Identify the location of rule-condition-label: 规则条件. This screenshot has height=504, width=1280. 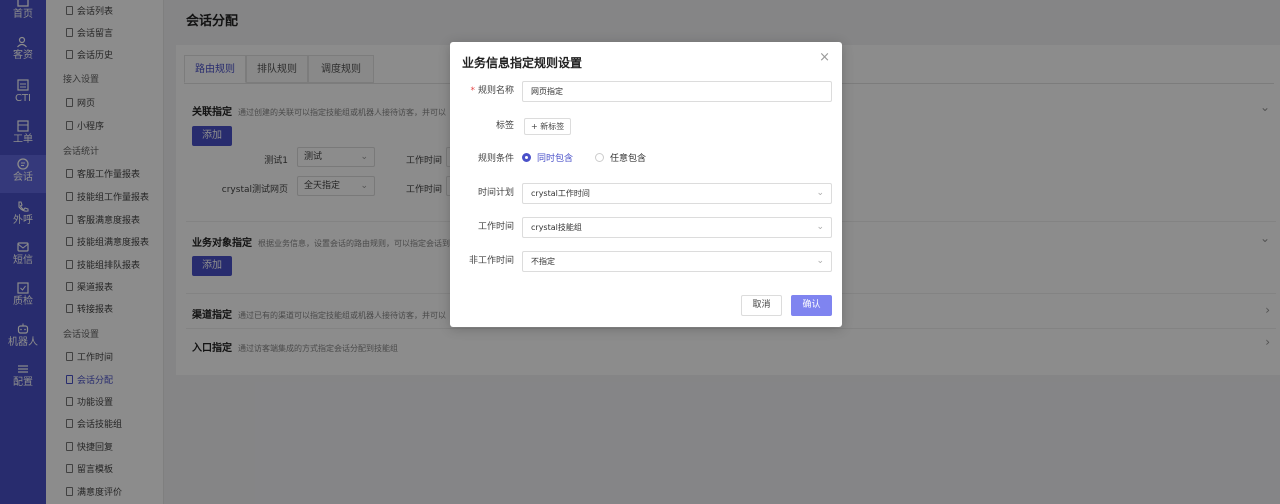
(495, 159).